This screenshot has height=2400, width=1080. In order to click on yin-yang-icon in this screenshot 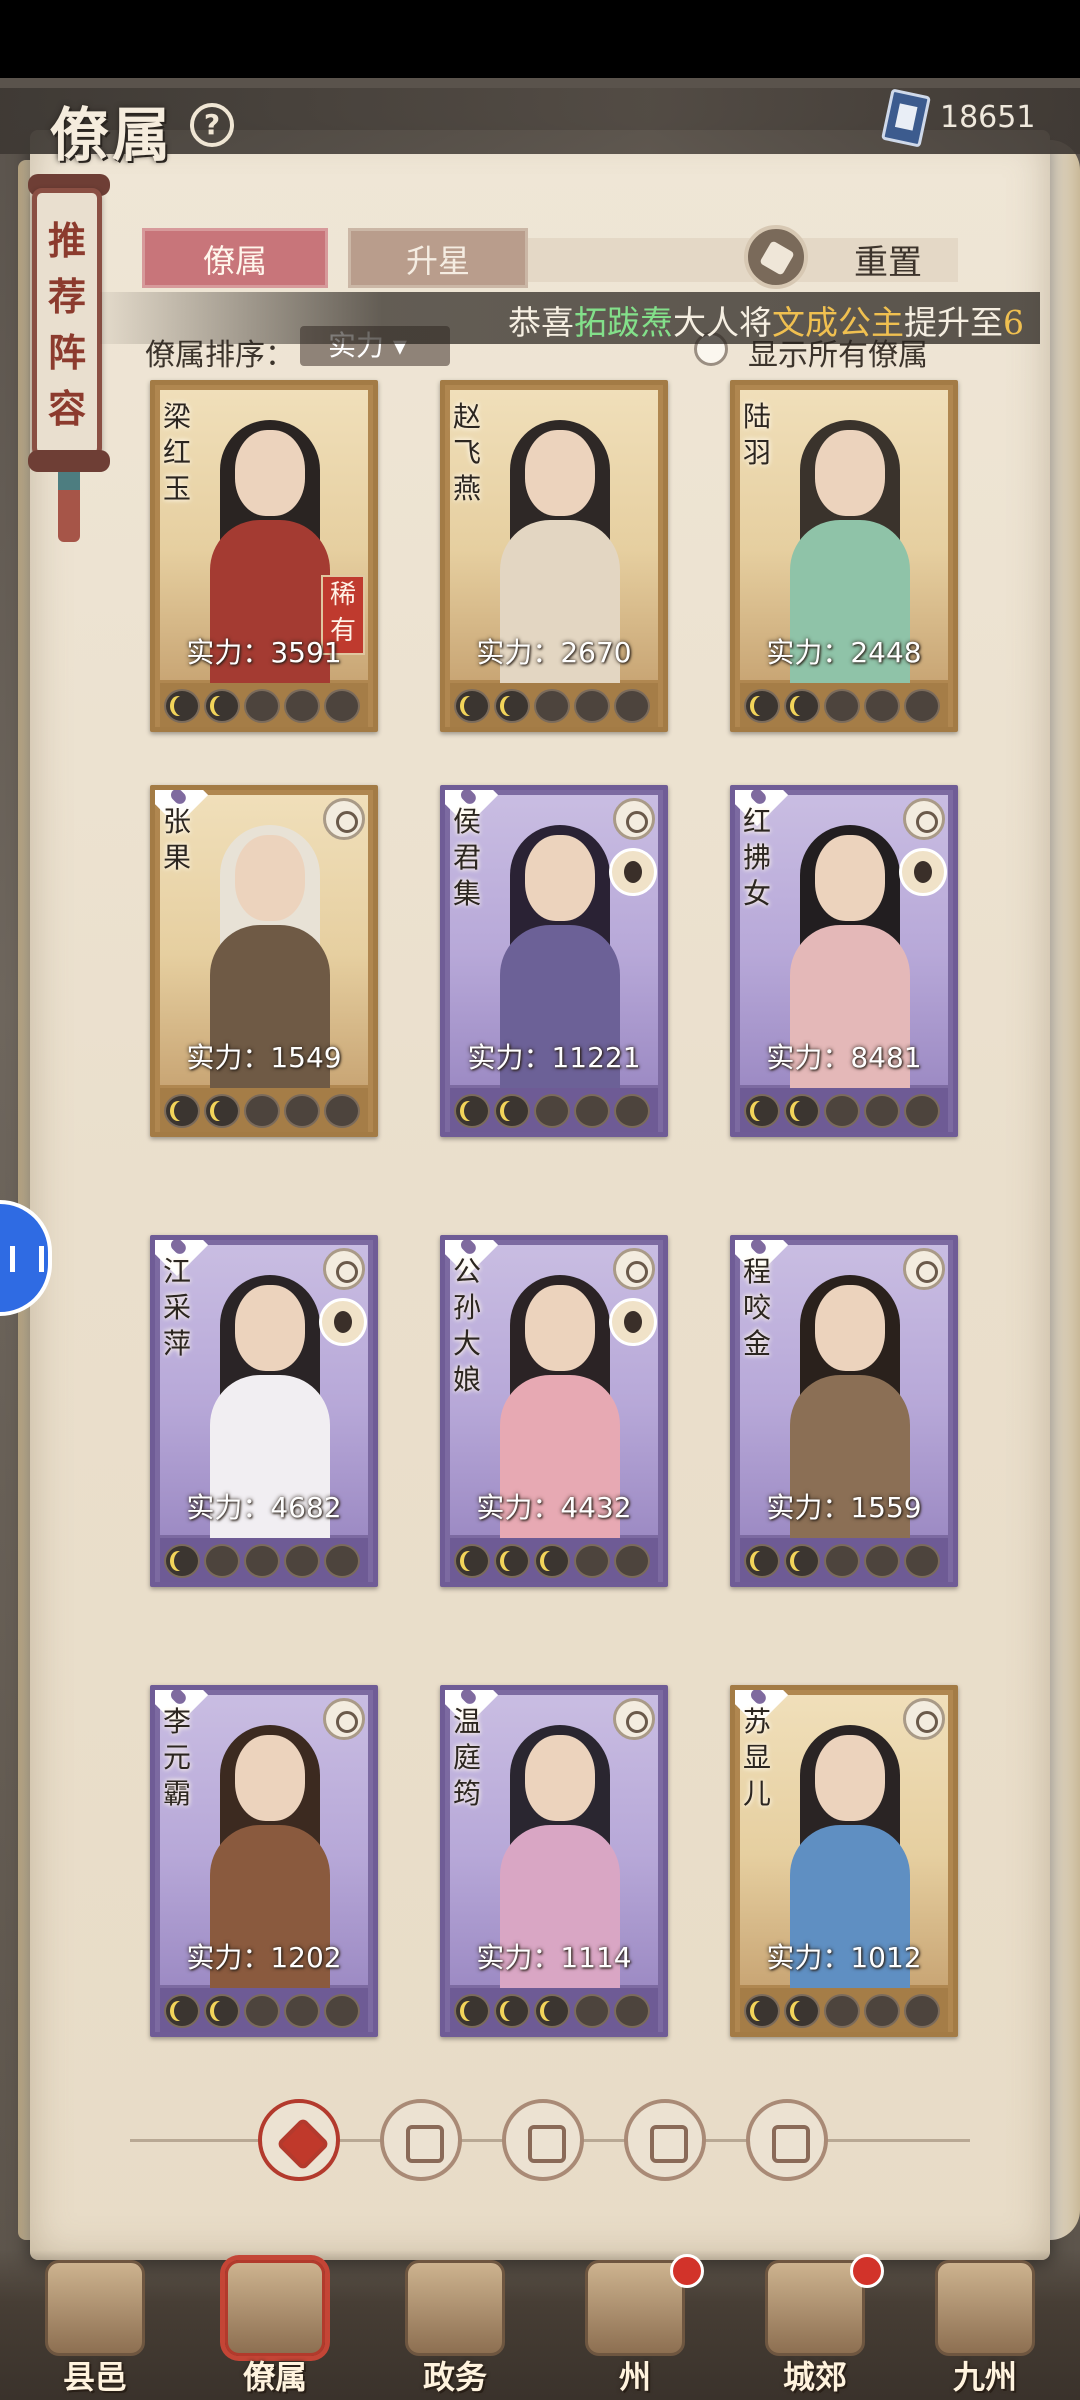, I will do `click(924, 819)`.